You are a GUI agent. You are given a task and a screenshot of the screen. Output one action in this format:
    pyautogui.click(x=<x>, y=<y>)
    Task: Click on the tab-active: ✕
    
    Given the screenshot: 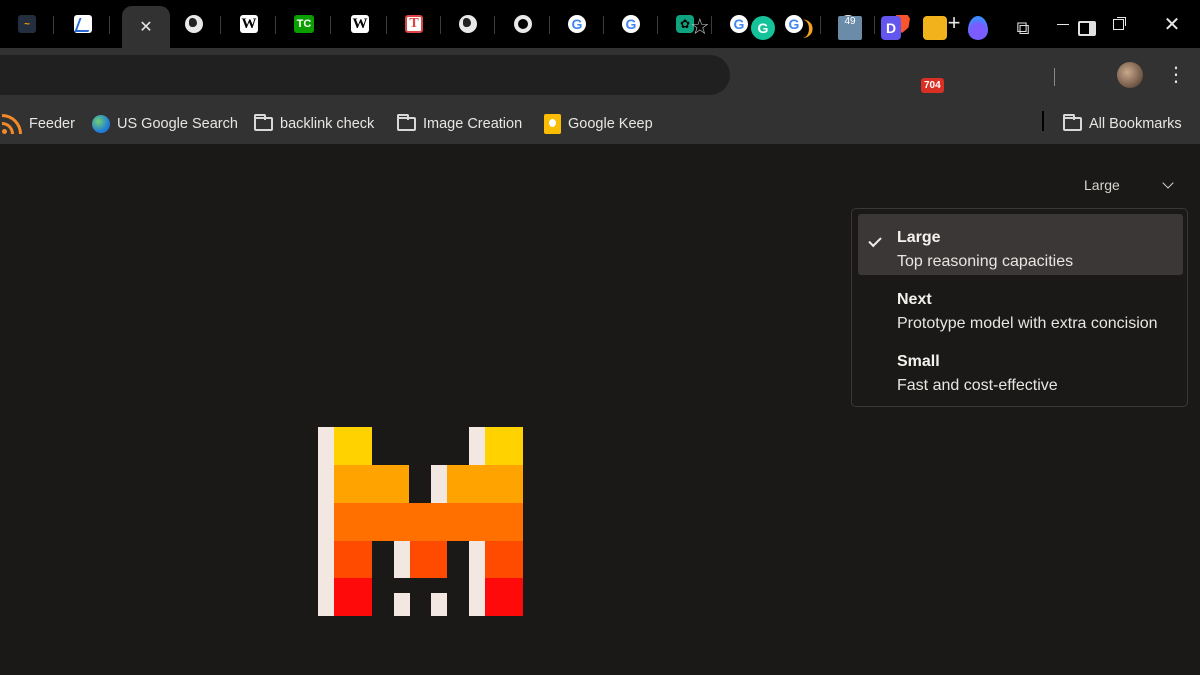 What is the action you would take?
    pyautogui.click(x=146, y=27)
    